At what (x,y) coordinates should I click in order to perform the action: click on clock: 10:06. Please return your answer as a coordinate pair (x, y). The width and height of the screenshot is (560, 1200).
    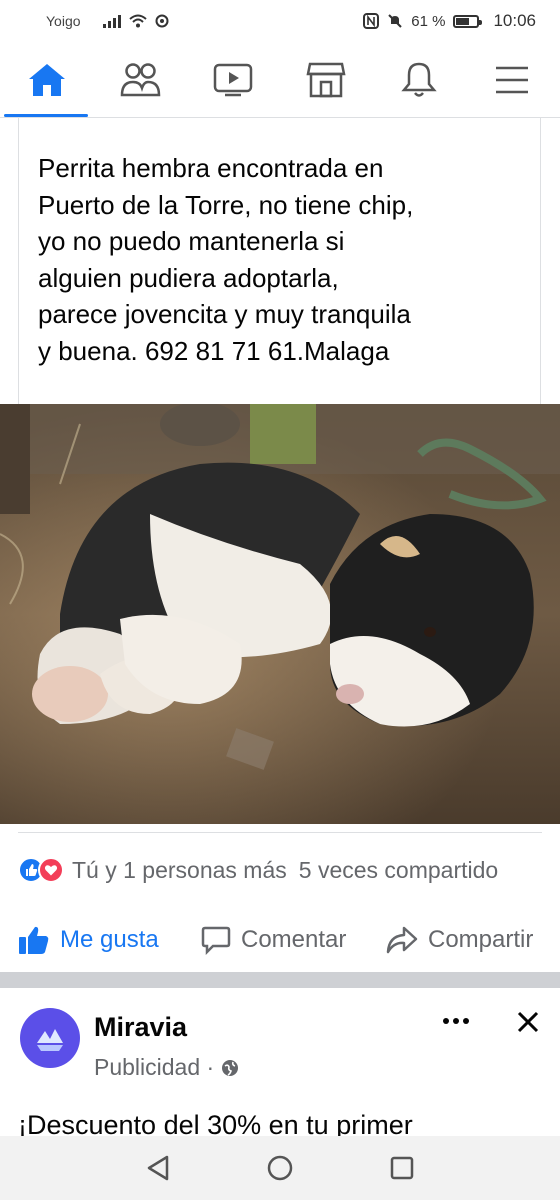
    Looking at the image, I should click on (514, 20).